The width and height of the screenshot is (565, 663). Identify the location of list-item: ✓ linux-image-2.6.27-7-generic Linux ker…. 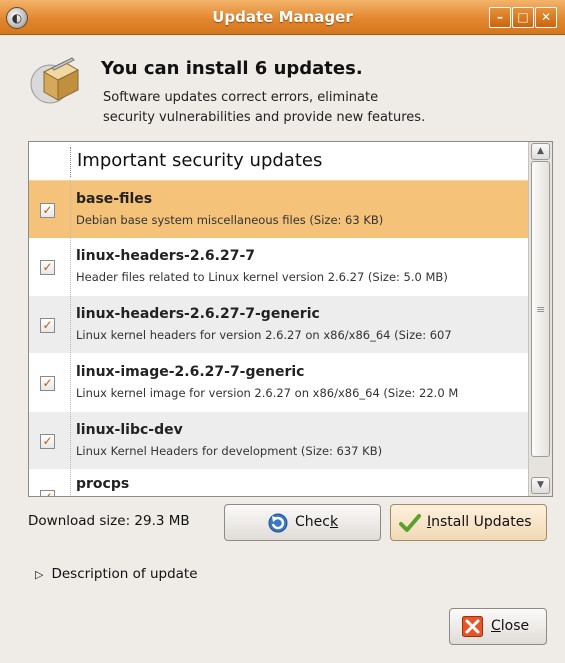
(278, 382).